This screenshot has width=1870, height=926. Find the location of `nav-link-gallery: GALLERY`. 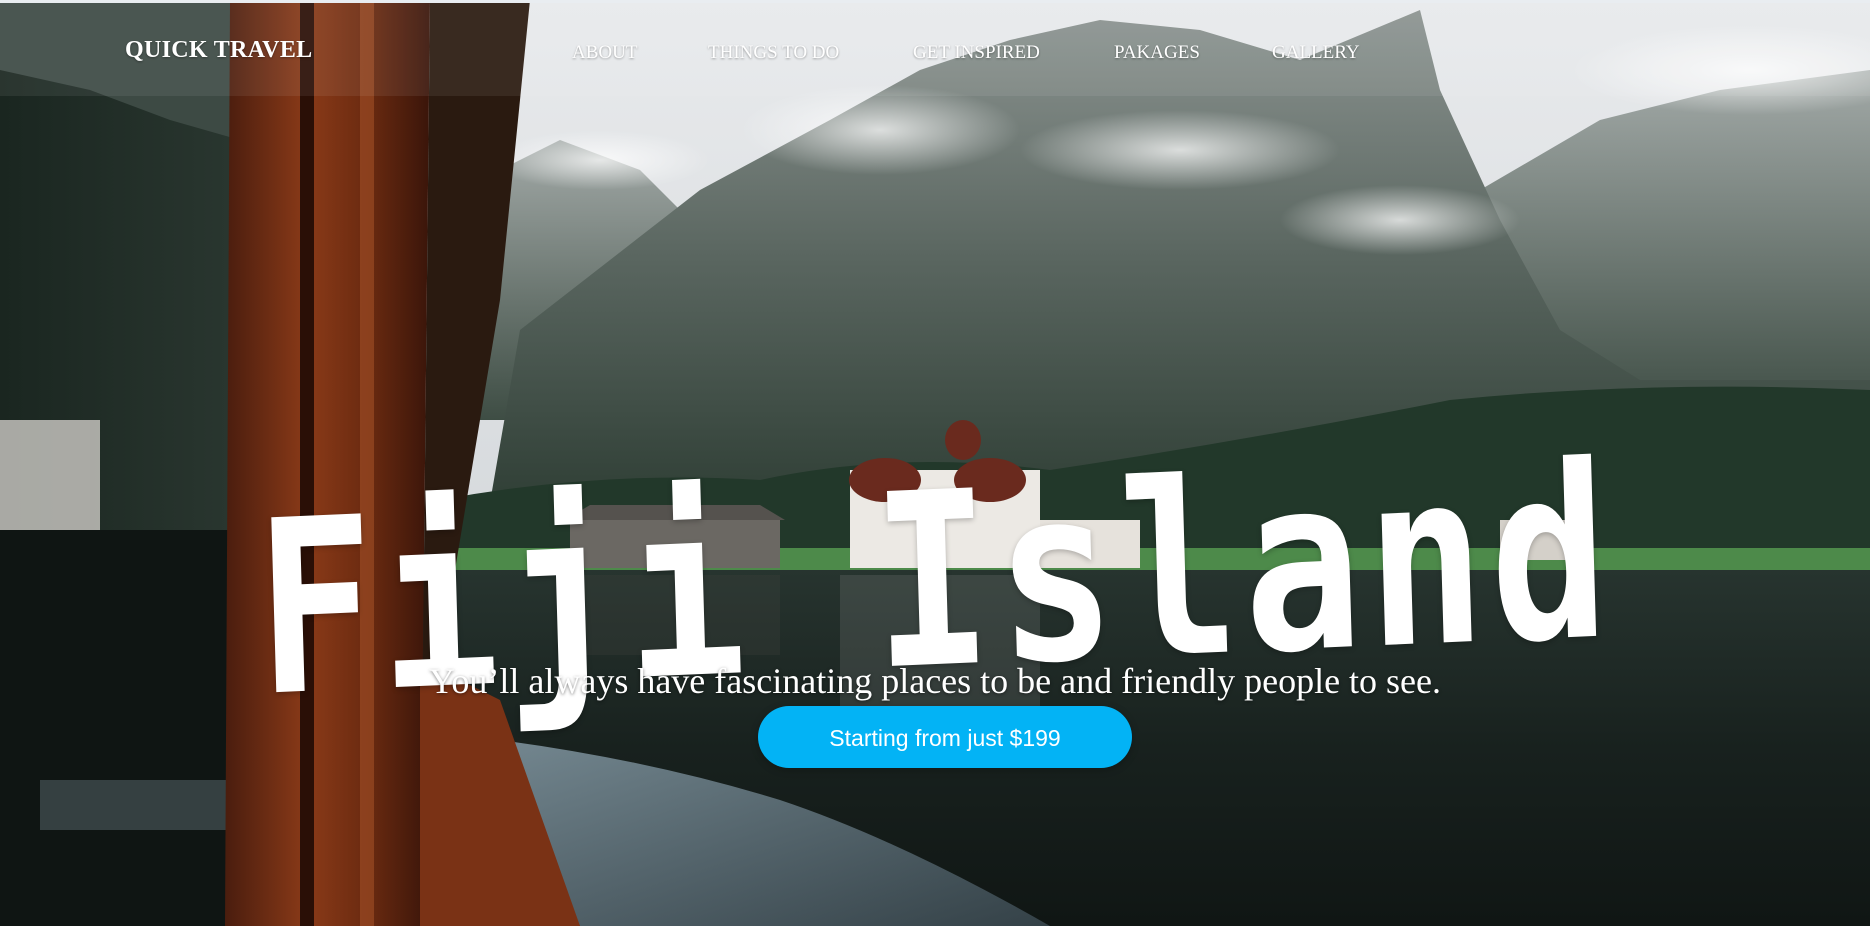

nav-link-gallery: GALLERY is located at coordinates (1316, 53).